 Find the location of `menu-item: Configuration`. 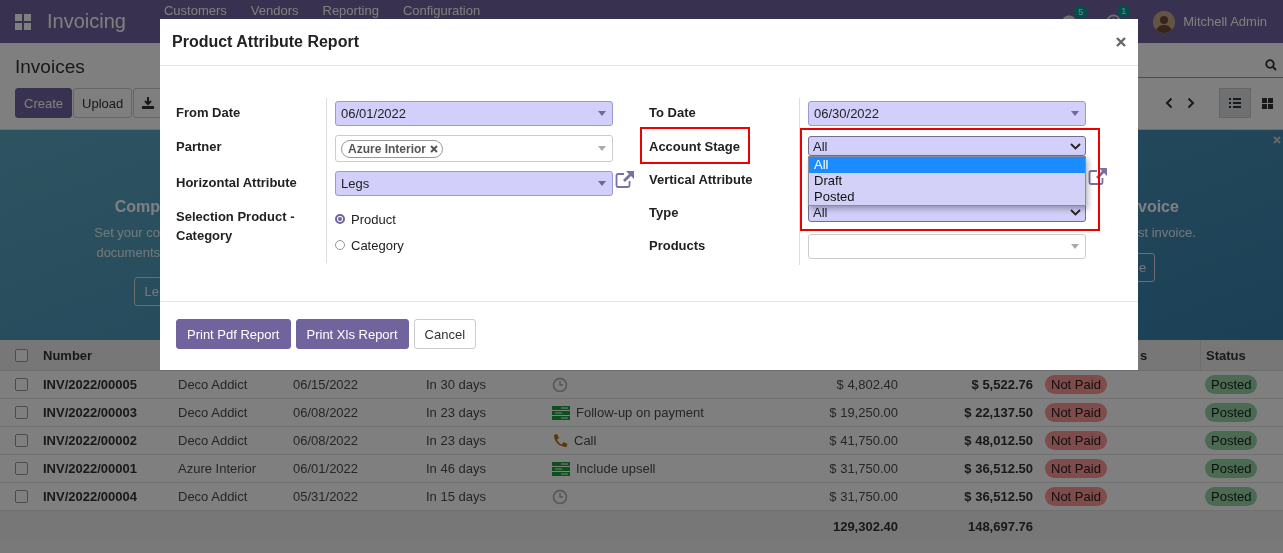

menu-item: Configuration is located at coordinates (441, 10).